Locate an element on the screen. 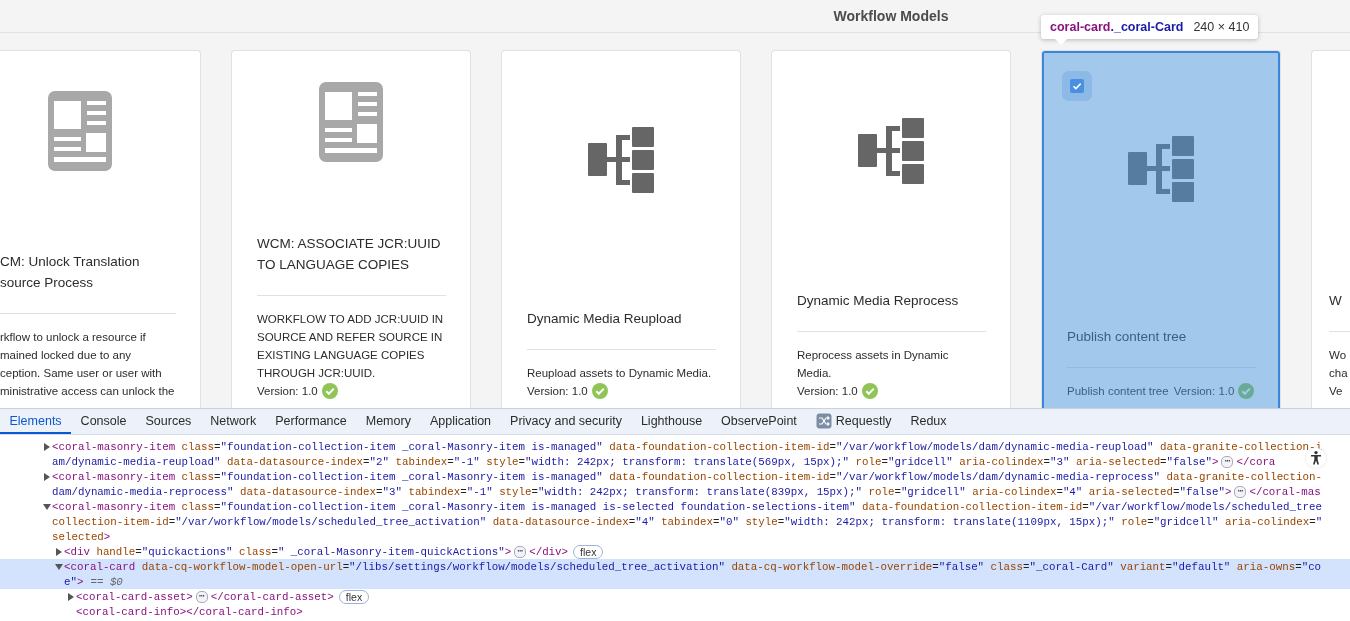 Image resolution: width=1350 pixels, height=621 pixels. devtools-tab: Sources is located at coordinates (168, 421).